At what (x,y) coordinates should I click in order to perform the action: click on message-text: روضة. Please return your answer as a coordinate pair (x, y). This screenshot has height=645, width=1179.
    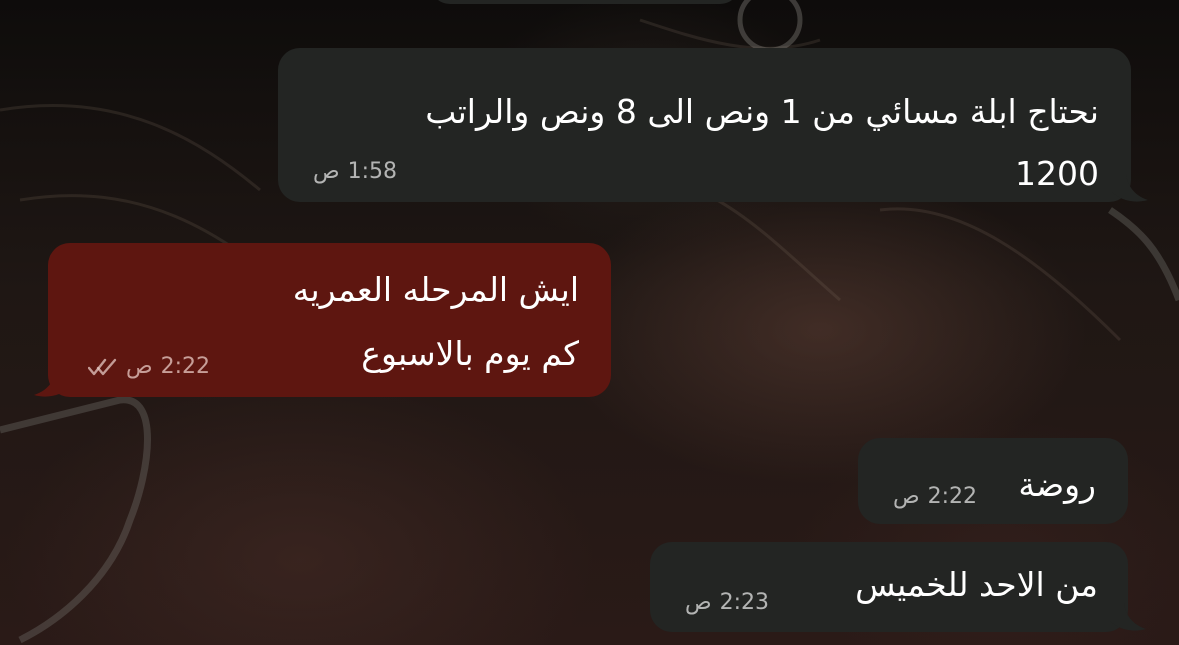
    Looking at the image, I should click on (1057, 485).